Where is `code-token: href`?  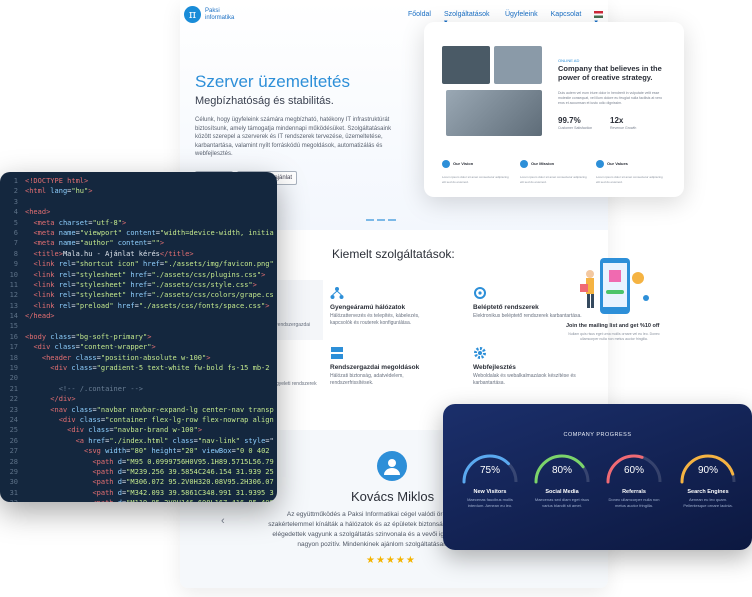
code-token: href is located at coordinates (137, 295).